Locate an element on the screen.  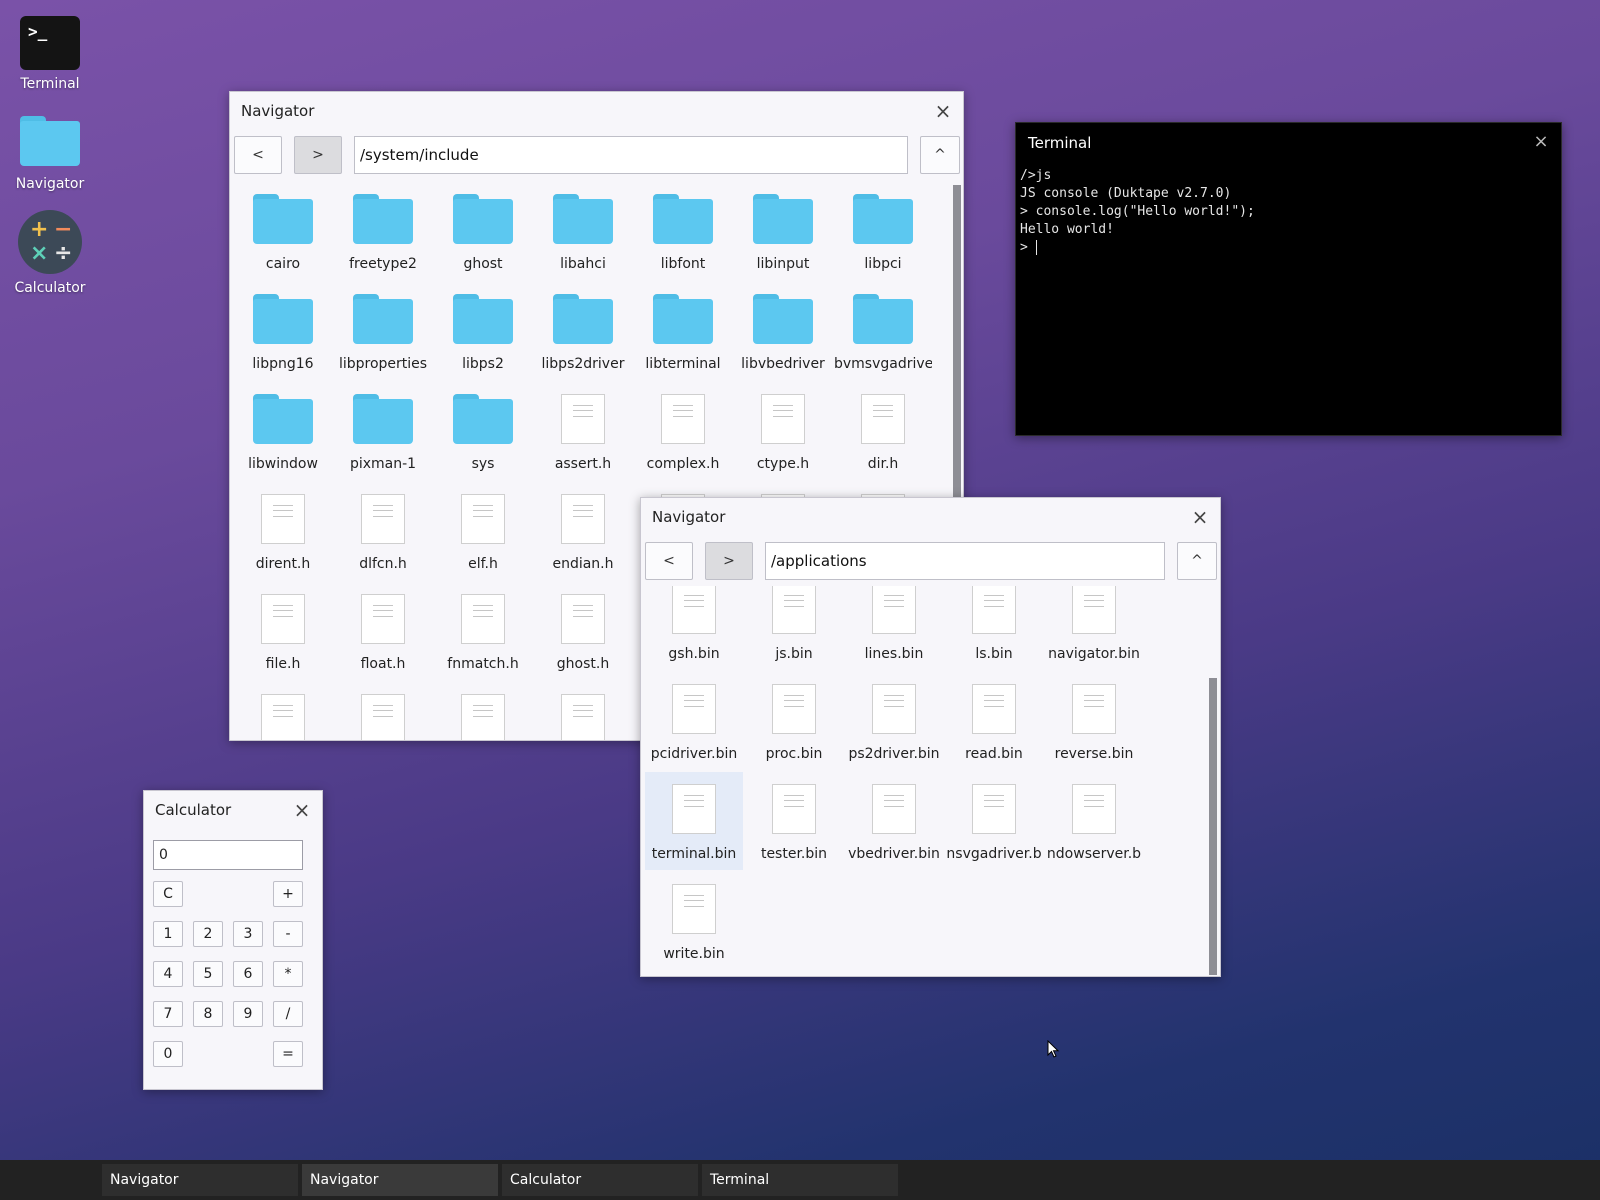
calc-button: - is located at coordinates (288, 934).